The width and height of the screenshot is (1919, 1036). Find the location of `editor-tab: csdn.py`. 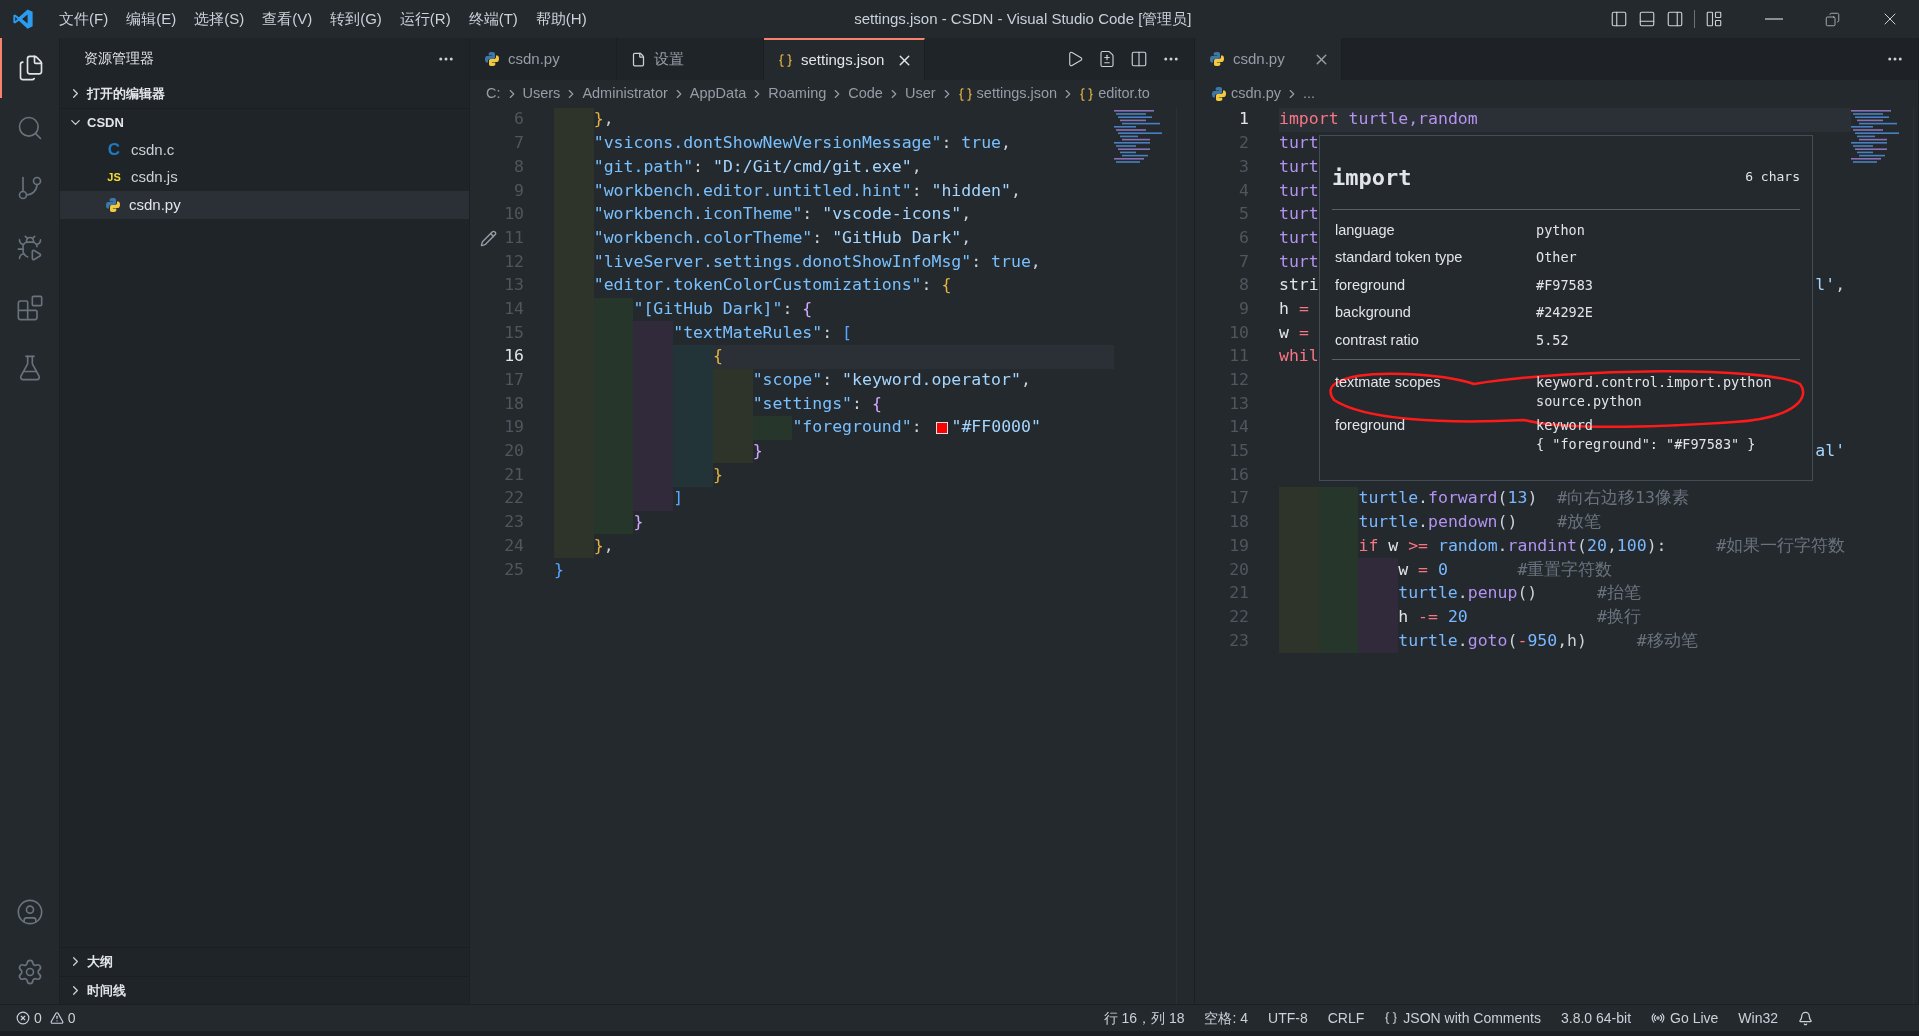

editor-tab: csdn.py is located at coordinates (1268, 59).